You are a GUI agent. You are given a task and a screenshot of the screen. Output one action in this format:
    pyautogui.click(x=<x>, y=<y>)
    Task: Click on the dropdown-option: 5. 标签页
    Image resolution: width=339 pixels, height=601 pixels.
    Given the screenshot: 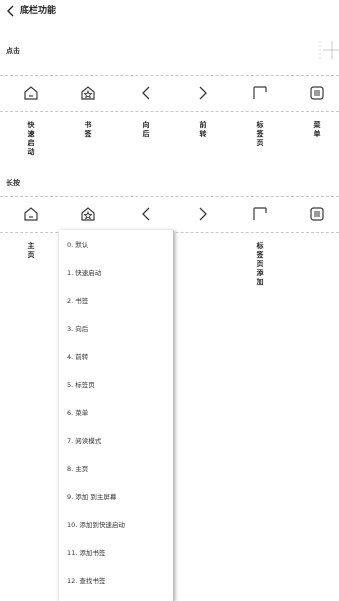 What is the action you would take?
    pyautogui.click(x=81, y=385)
    